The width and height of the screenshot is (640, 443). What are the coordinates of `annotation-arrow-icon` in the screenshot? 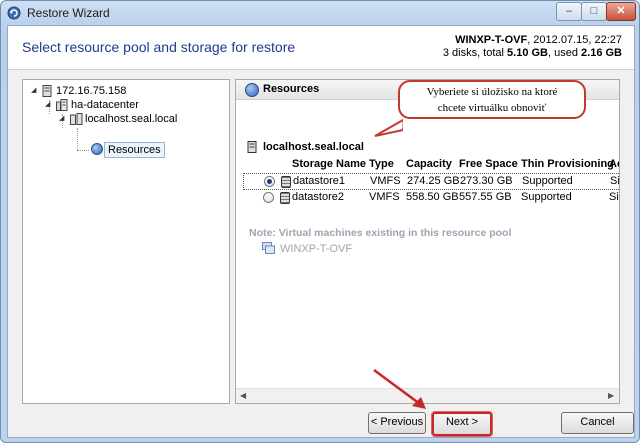 It's located at (399, 388).